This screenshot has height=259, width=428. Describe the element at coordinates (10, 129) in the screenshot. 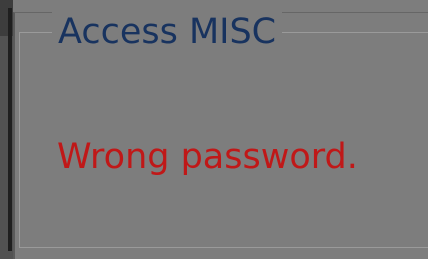

I see `left-window-border` at that location.